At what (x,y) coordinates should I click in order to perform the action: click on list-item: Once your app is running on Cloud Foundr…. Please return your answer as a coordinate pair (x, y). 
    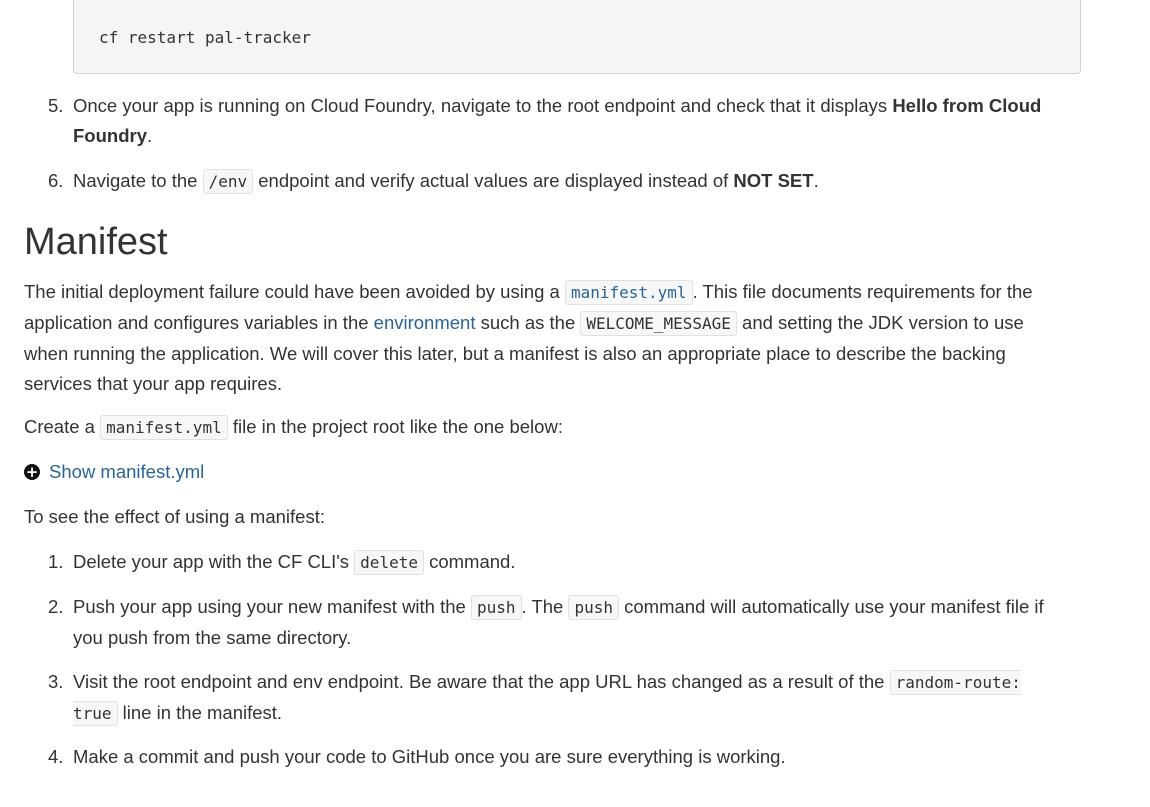
    Looking at the image, I should click on (557, 120).